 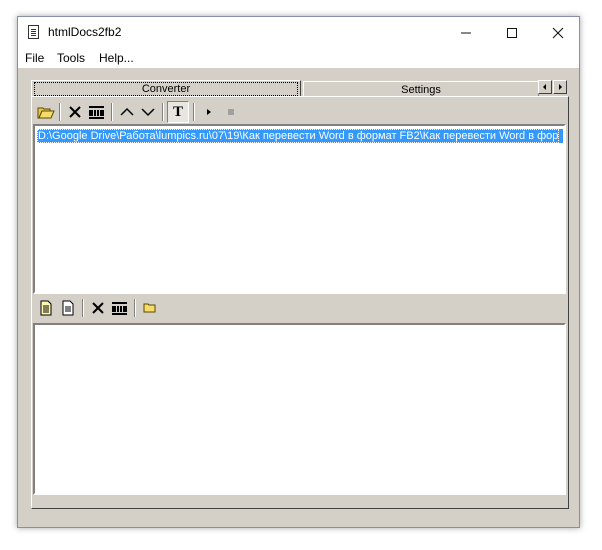 I want to click on folder-icon, so click(x=149, y=308).